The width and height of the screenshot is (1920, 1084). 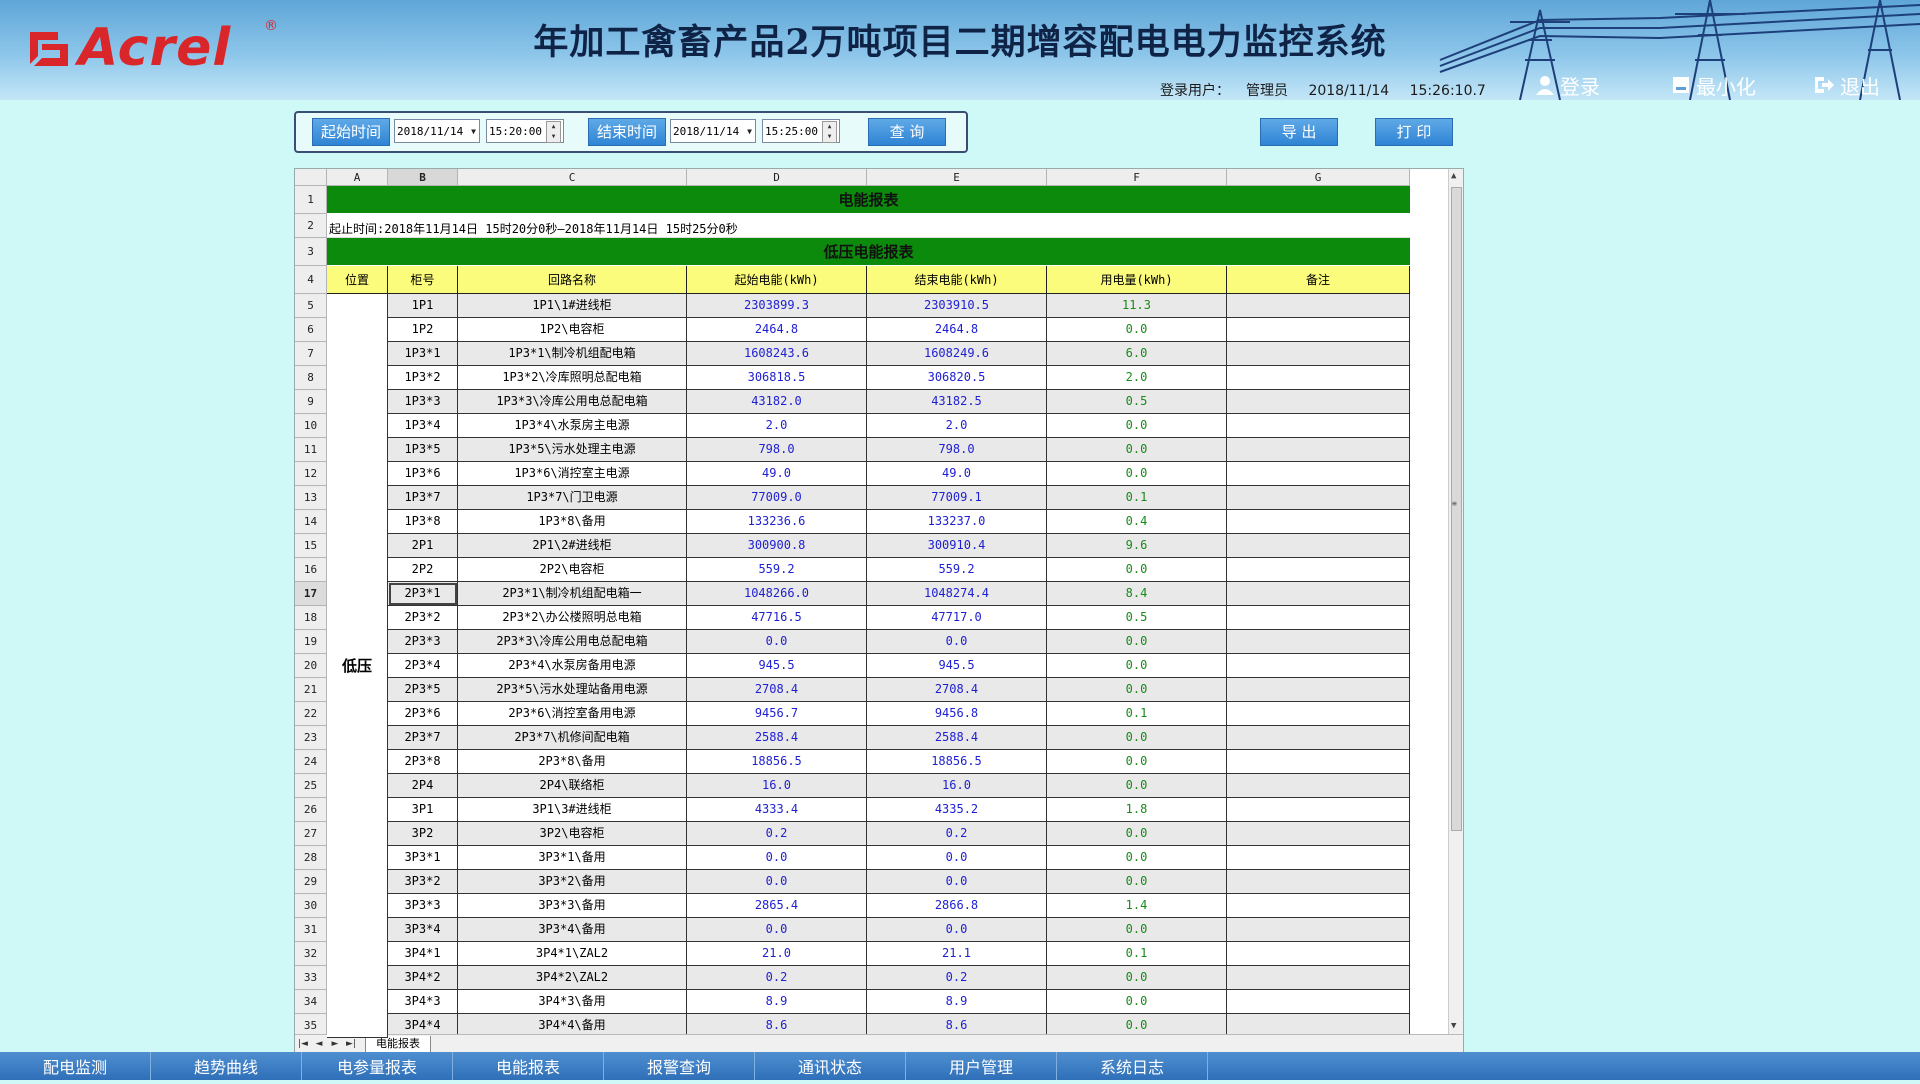 I want to click on minimize-button: 最小化, so click(x=1714, y=85).